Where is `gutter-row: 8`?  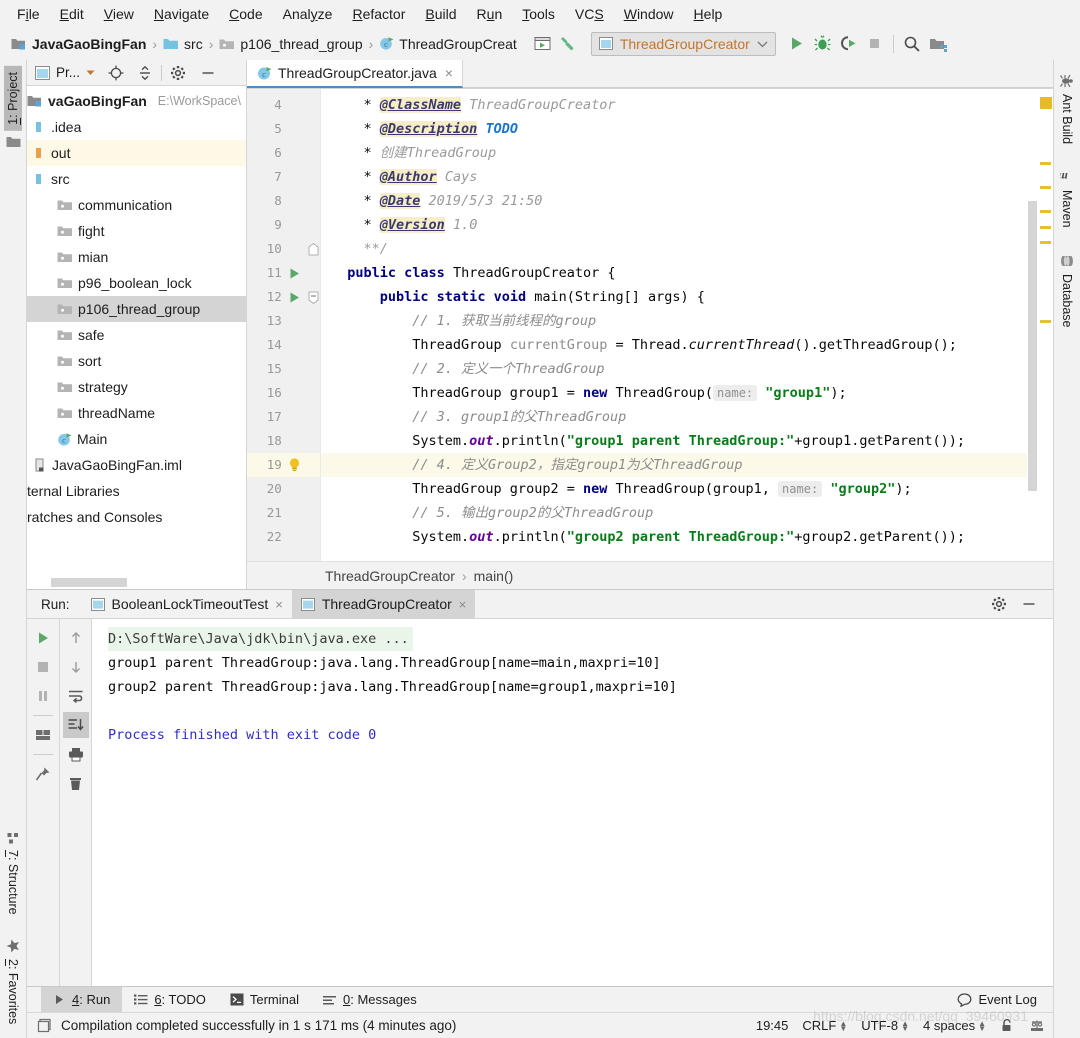 gutter-row: 8 is located at coordinates (283, 201).